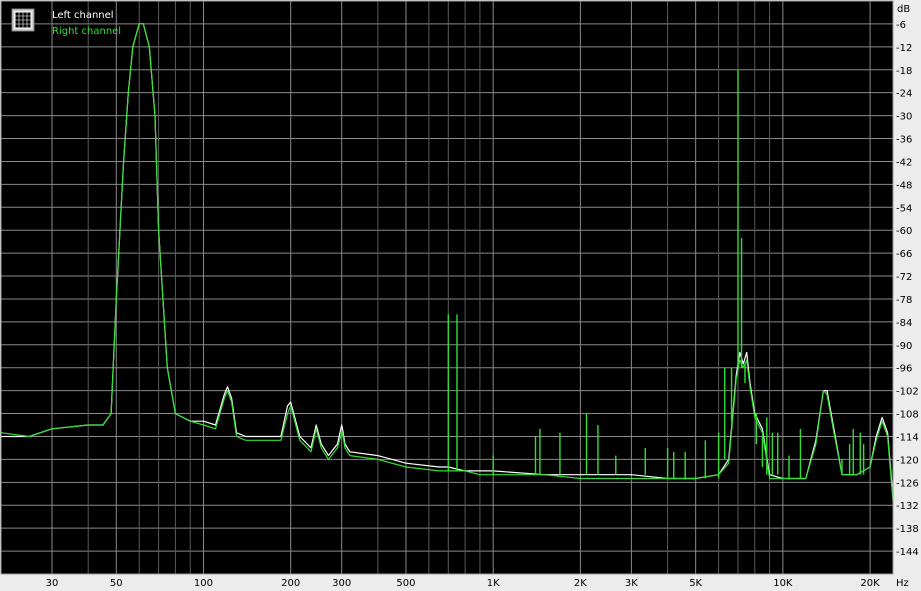 This screenshot has height=591, width=921. What do you see at coordinates (23, 20) in the screenshot?
I see `chart-icon` at bounding box center [23, 20].